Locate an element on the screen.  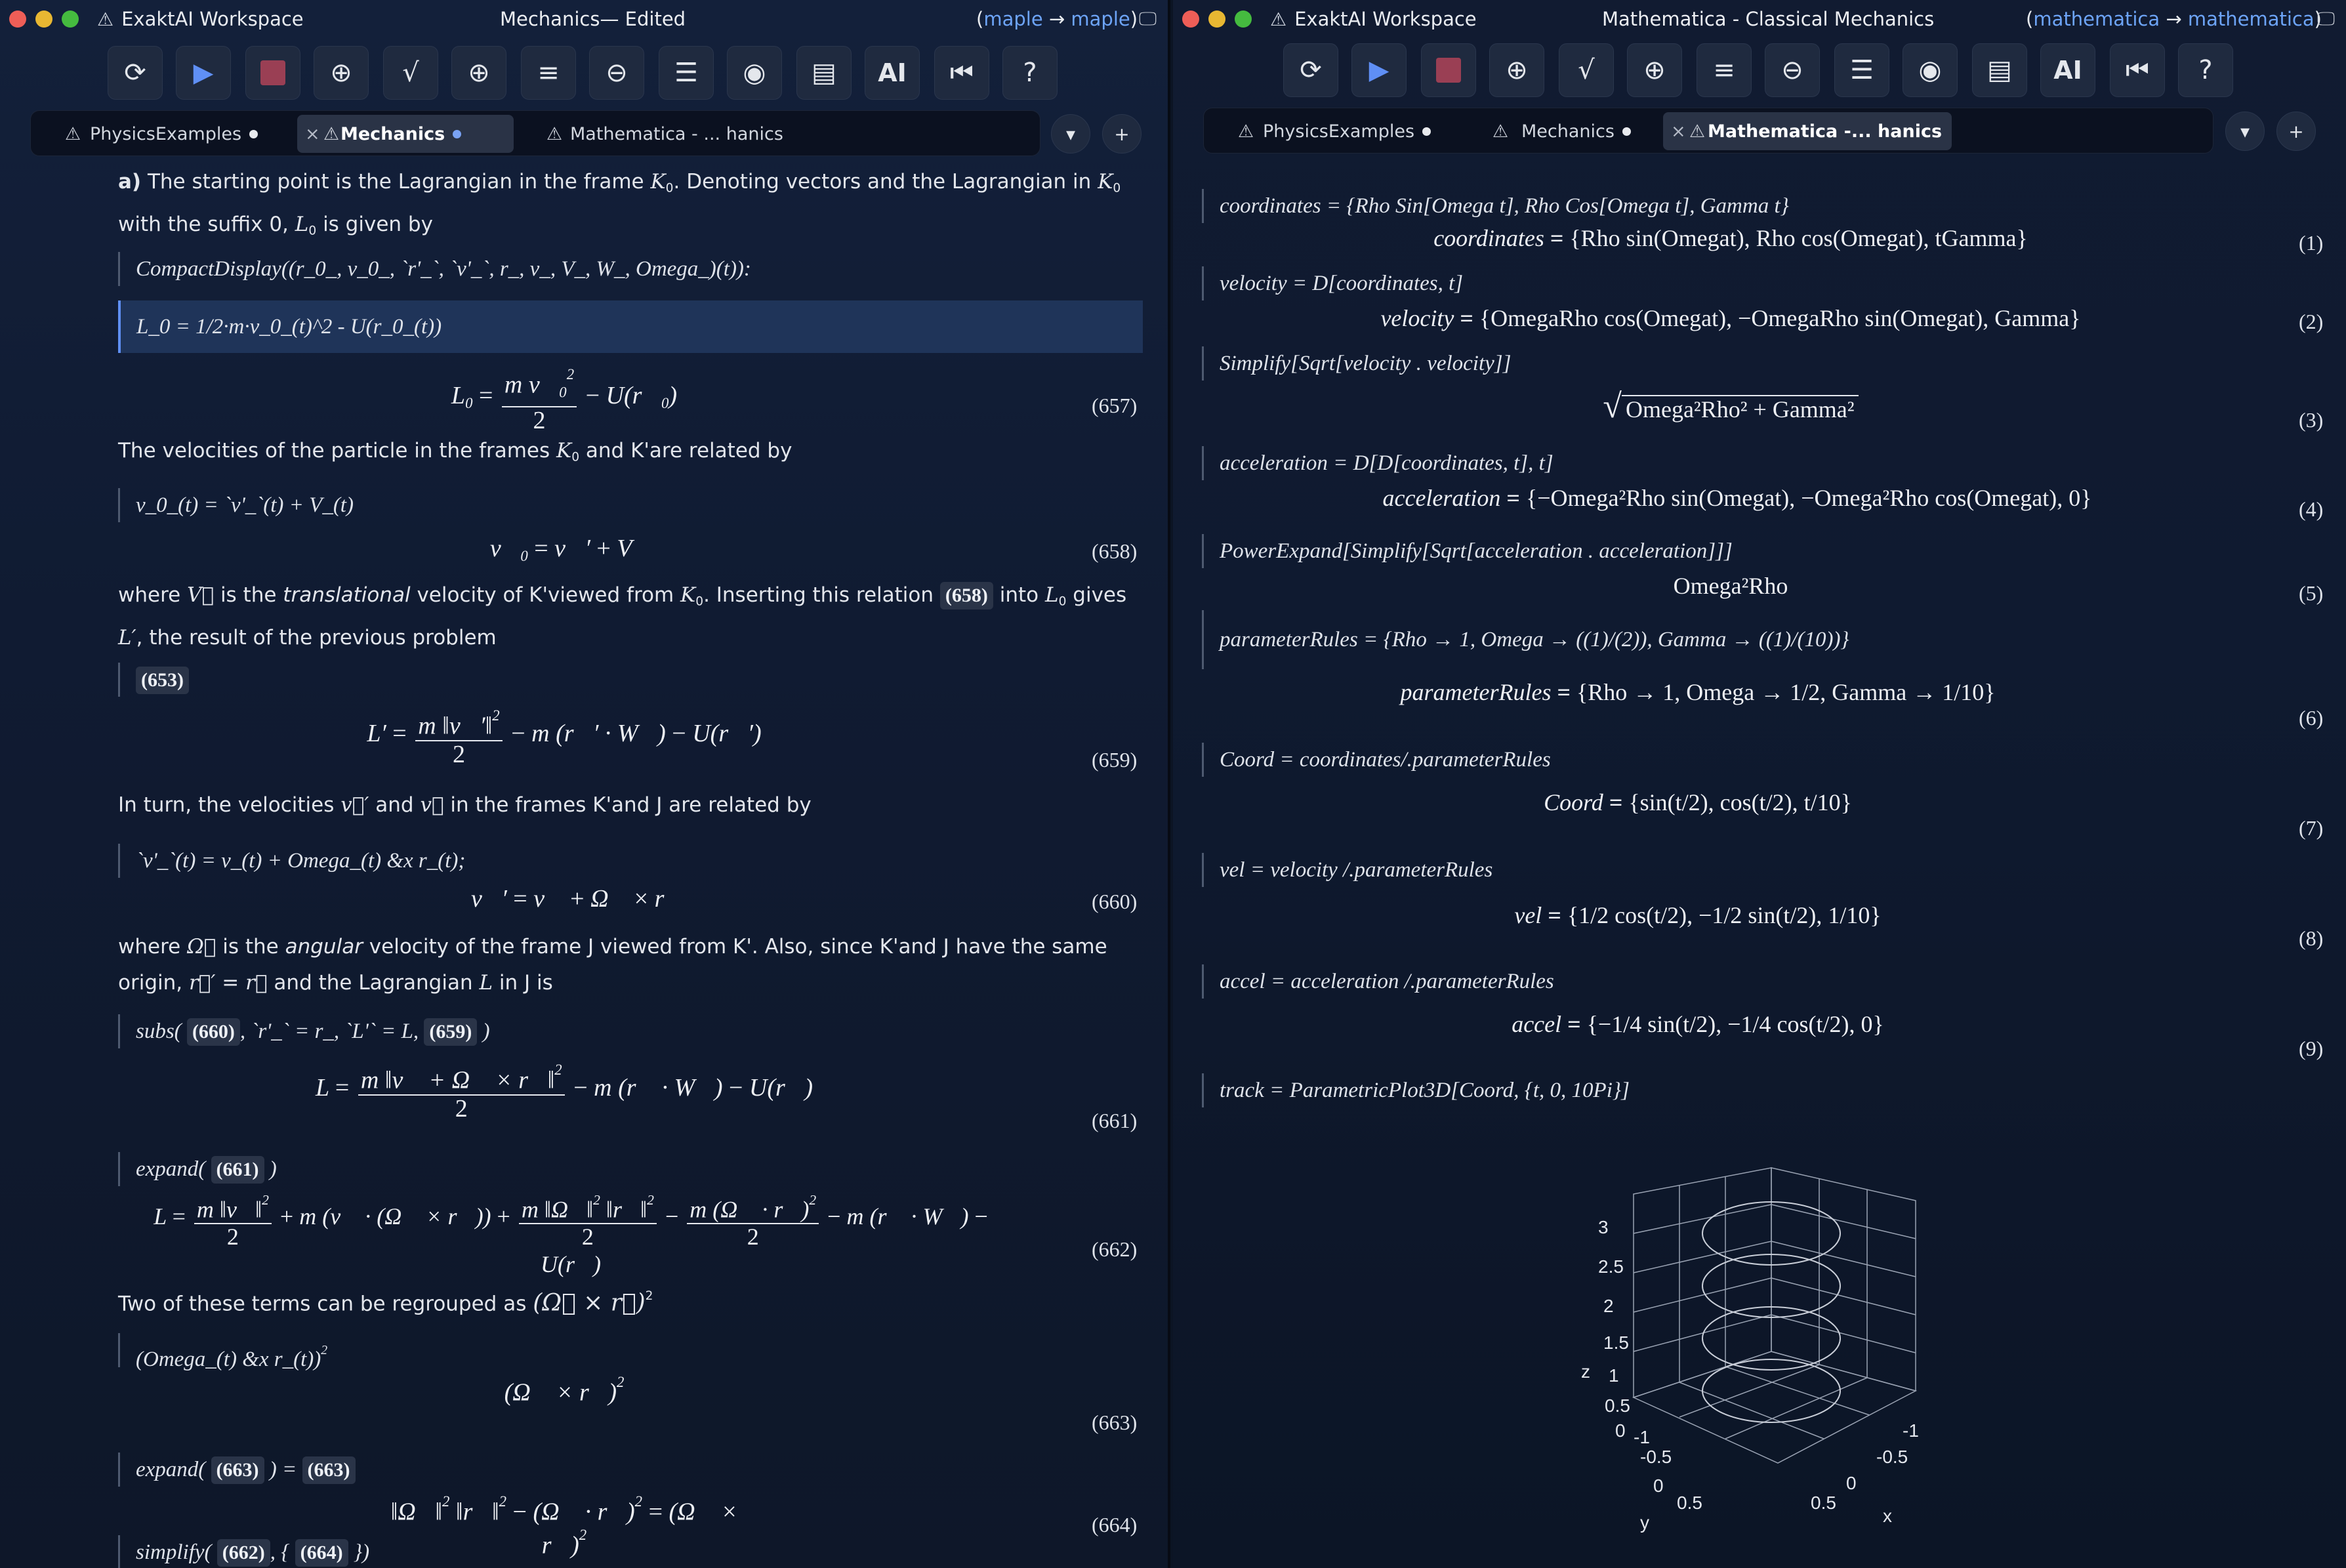
equation-label: (7) is located at coordinates (2311, 828).